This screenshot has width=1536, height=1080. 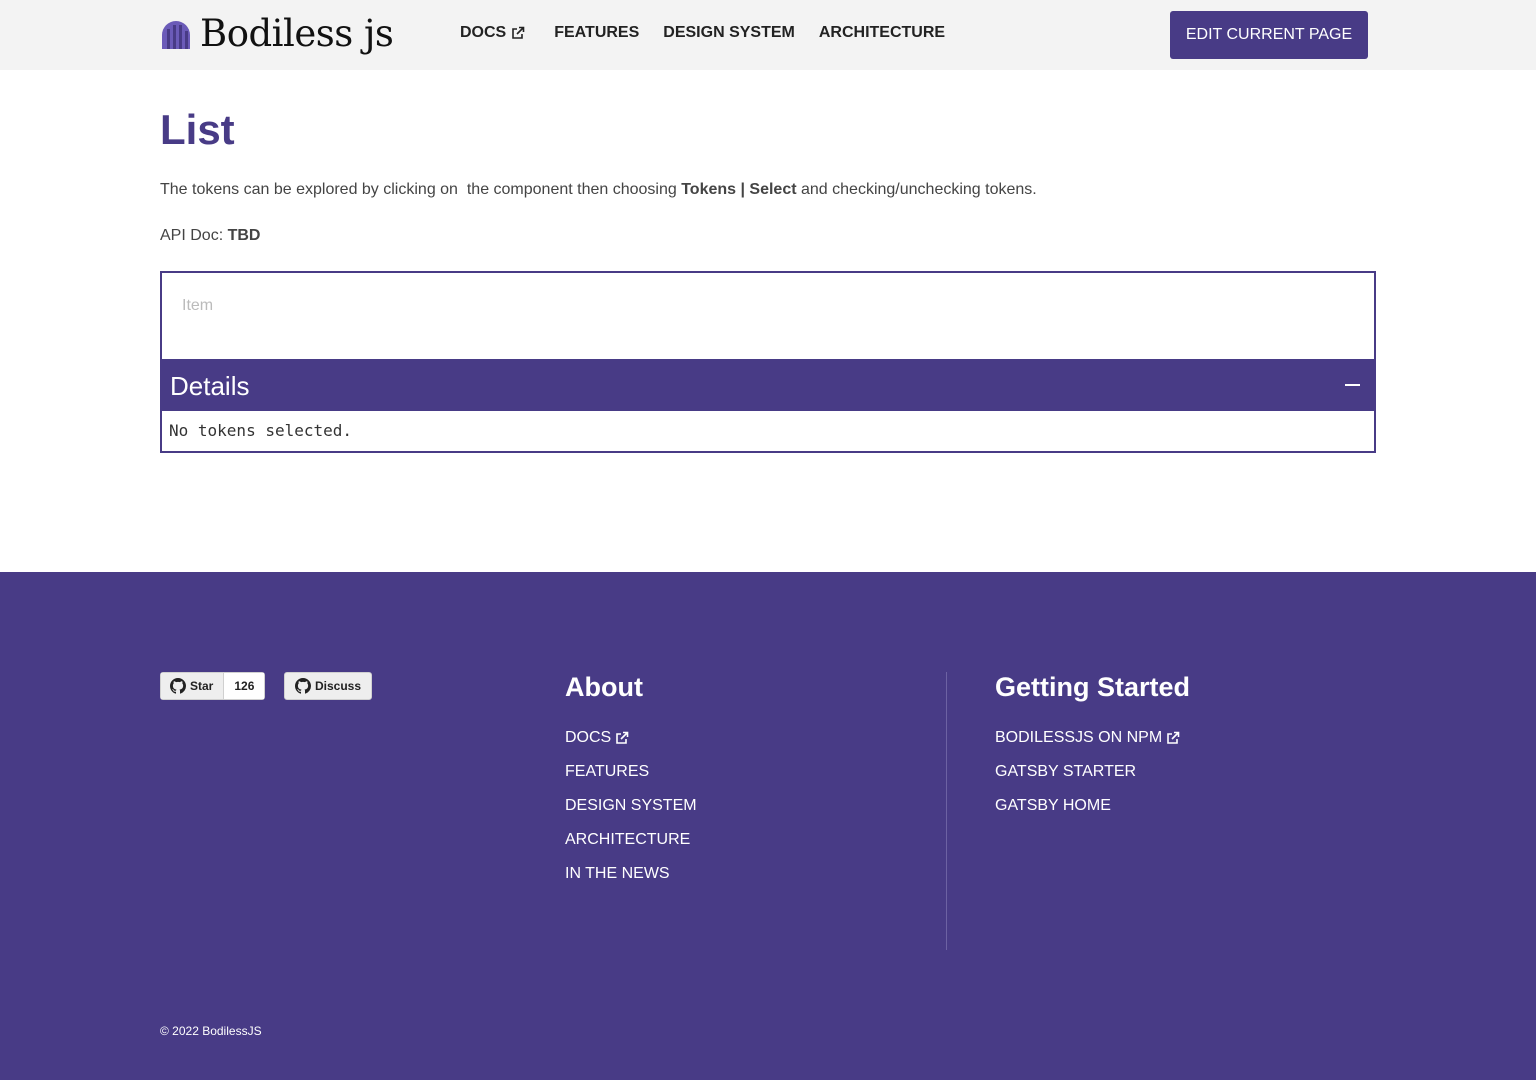 What do you see at coordinates (729, 33) in the screenshot?
I see `nav-design-system: DESIGN SYSTEM` at bounding box center [729, 33].